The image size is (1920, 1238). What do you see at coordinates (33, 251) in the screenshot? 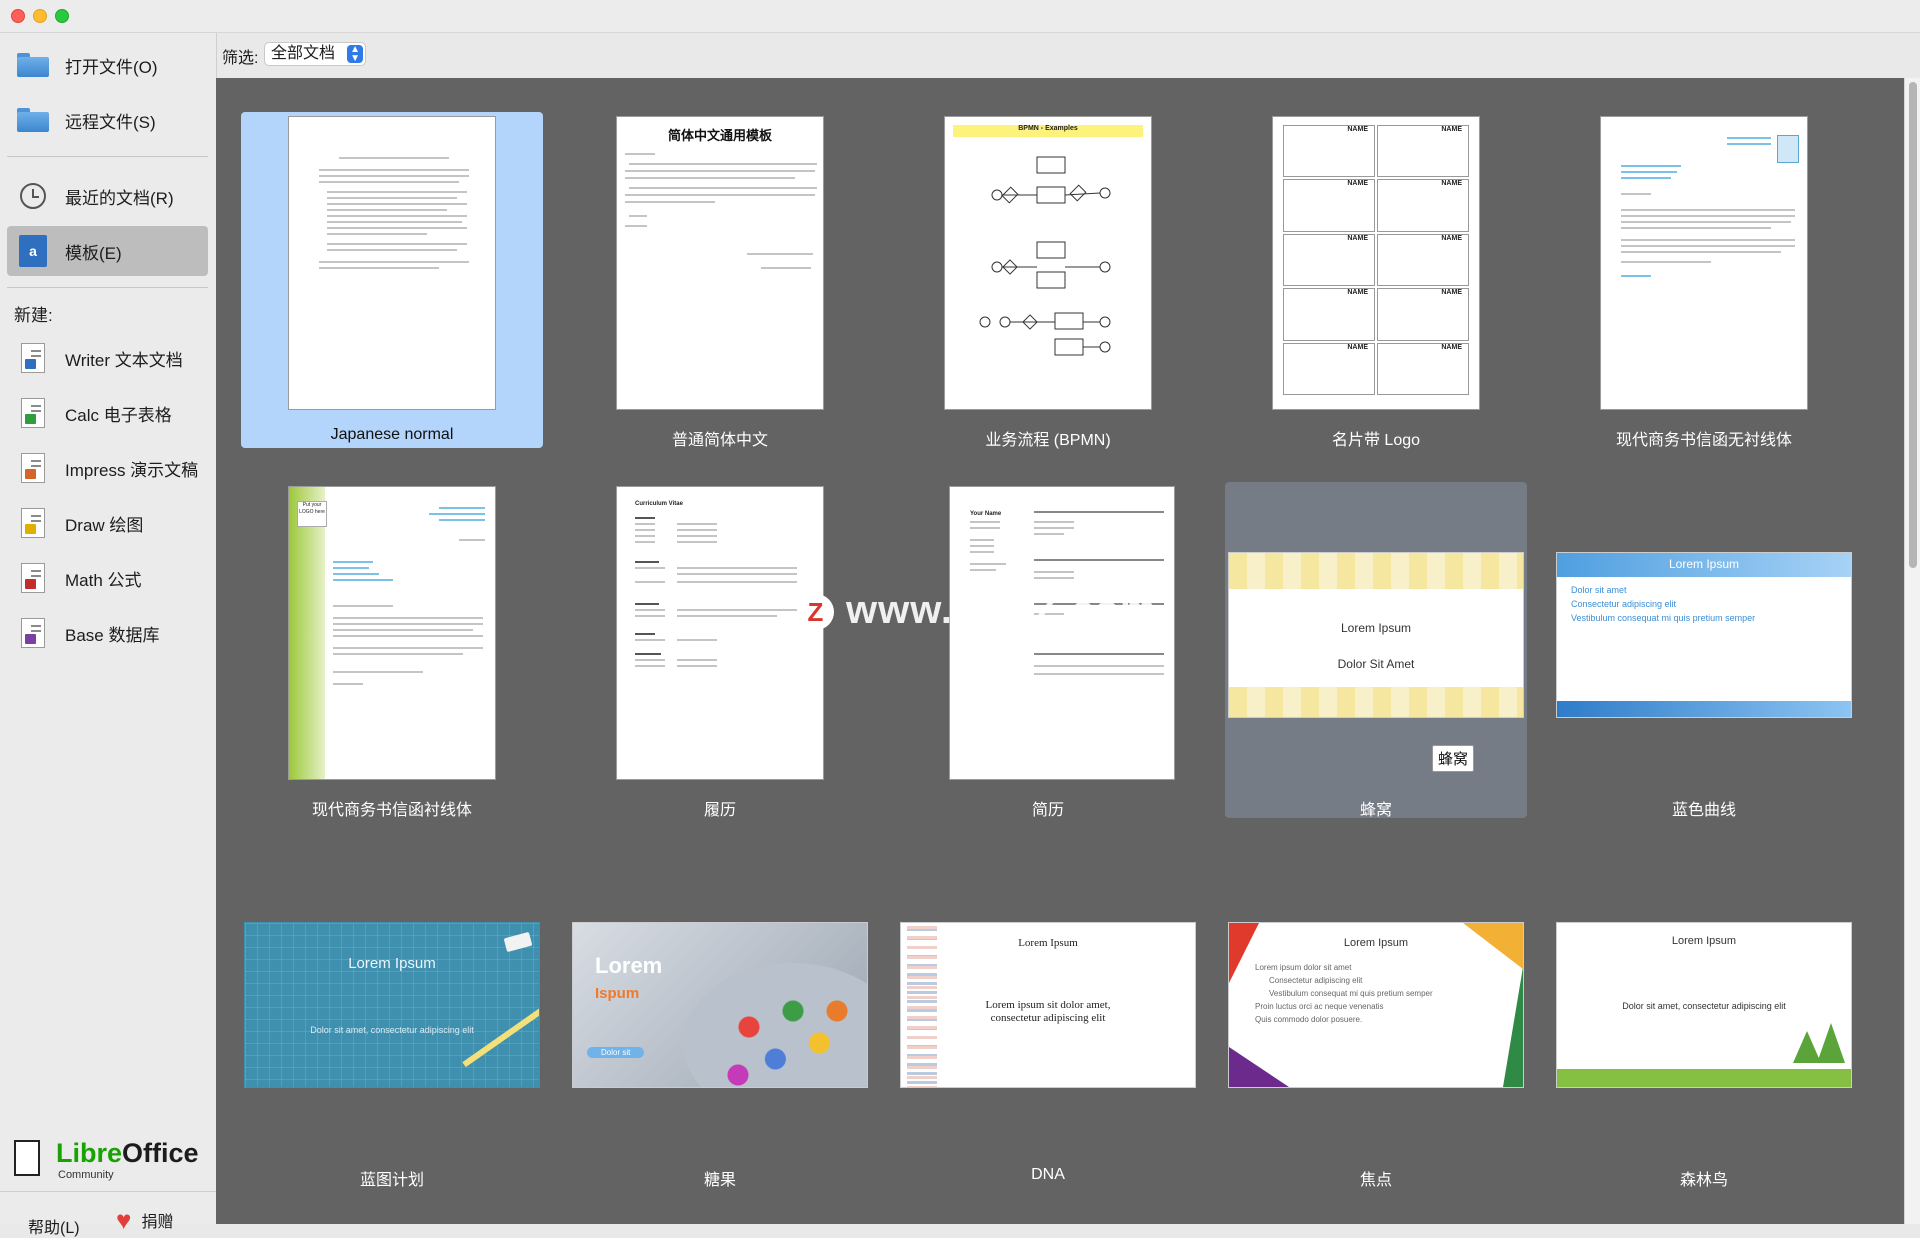
I see `template-icon: a` at bounding box center [33, 251].